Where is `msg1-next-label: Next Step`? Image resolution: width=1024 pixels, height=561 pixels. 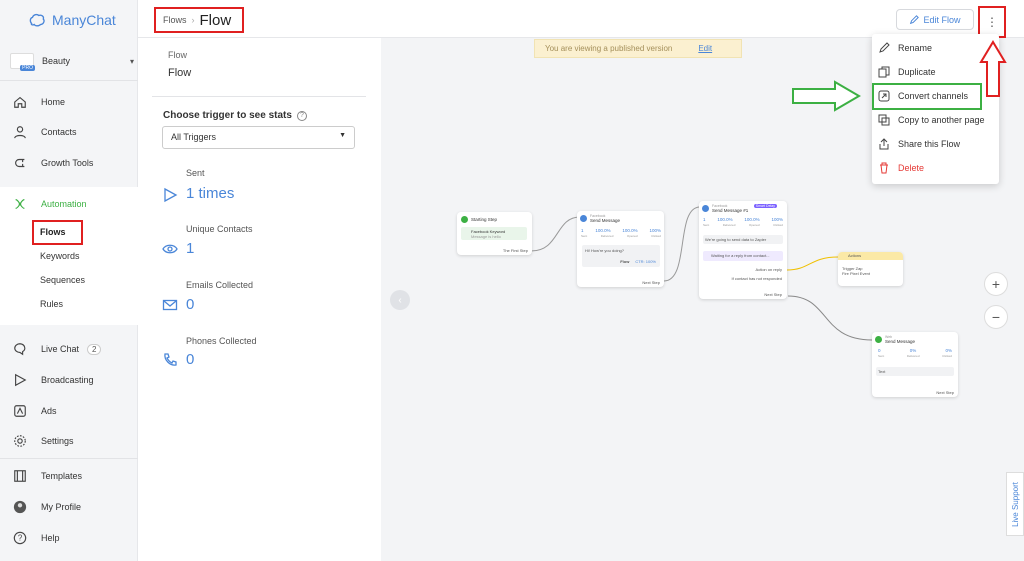 msg1-next-label: Next Step is located at coordinates (651, 282).